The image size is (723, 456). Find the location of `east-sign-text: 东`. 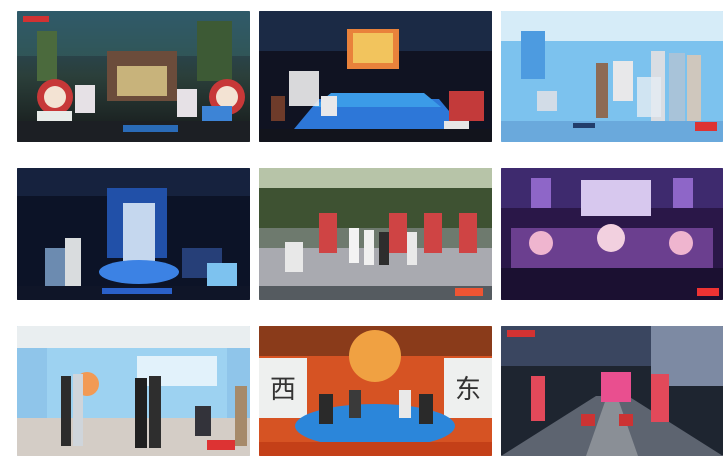

east-sign-text: 东 is located at coordinates (468, 390).